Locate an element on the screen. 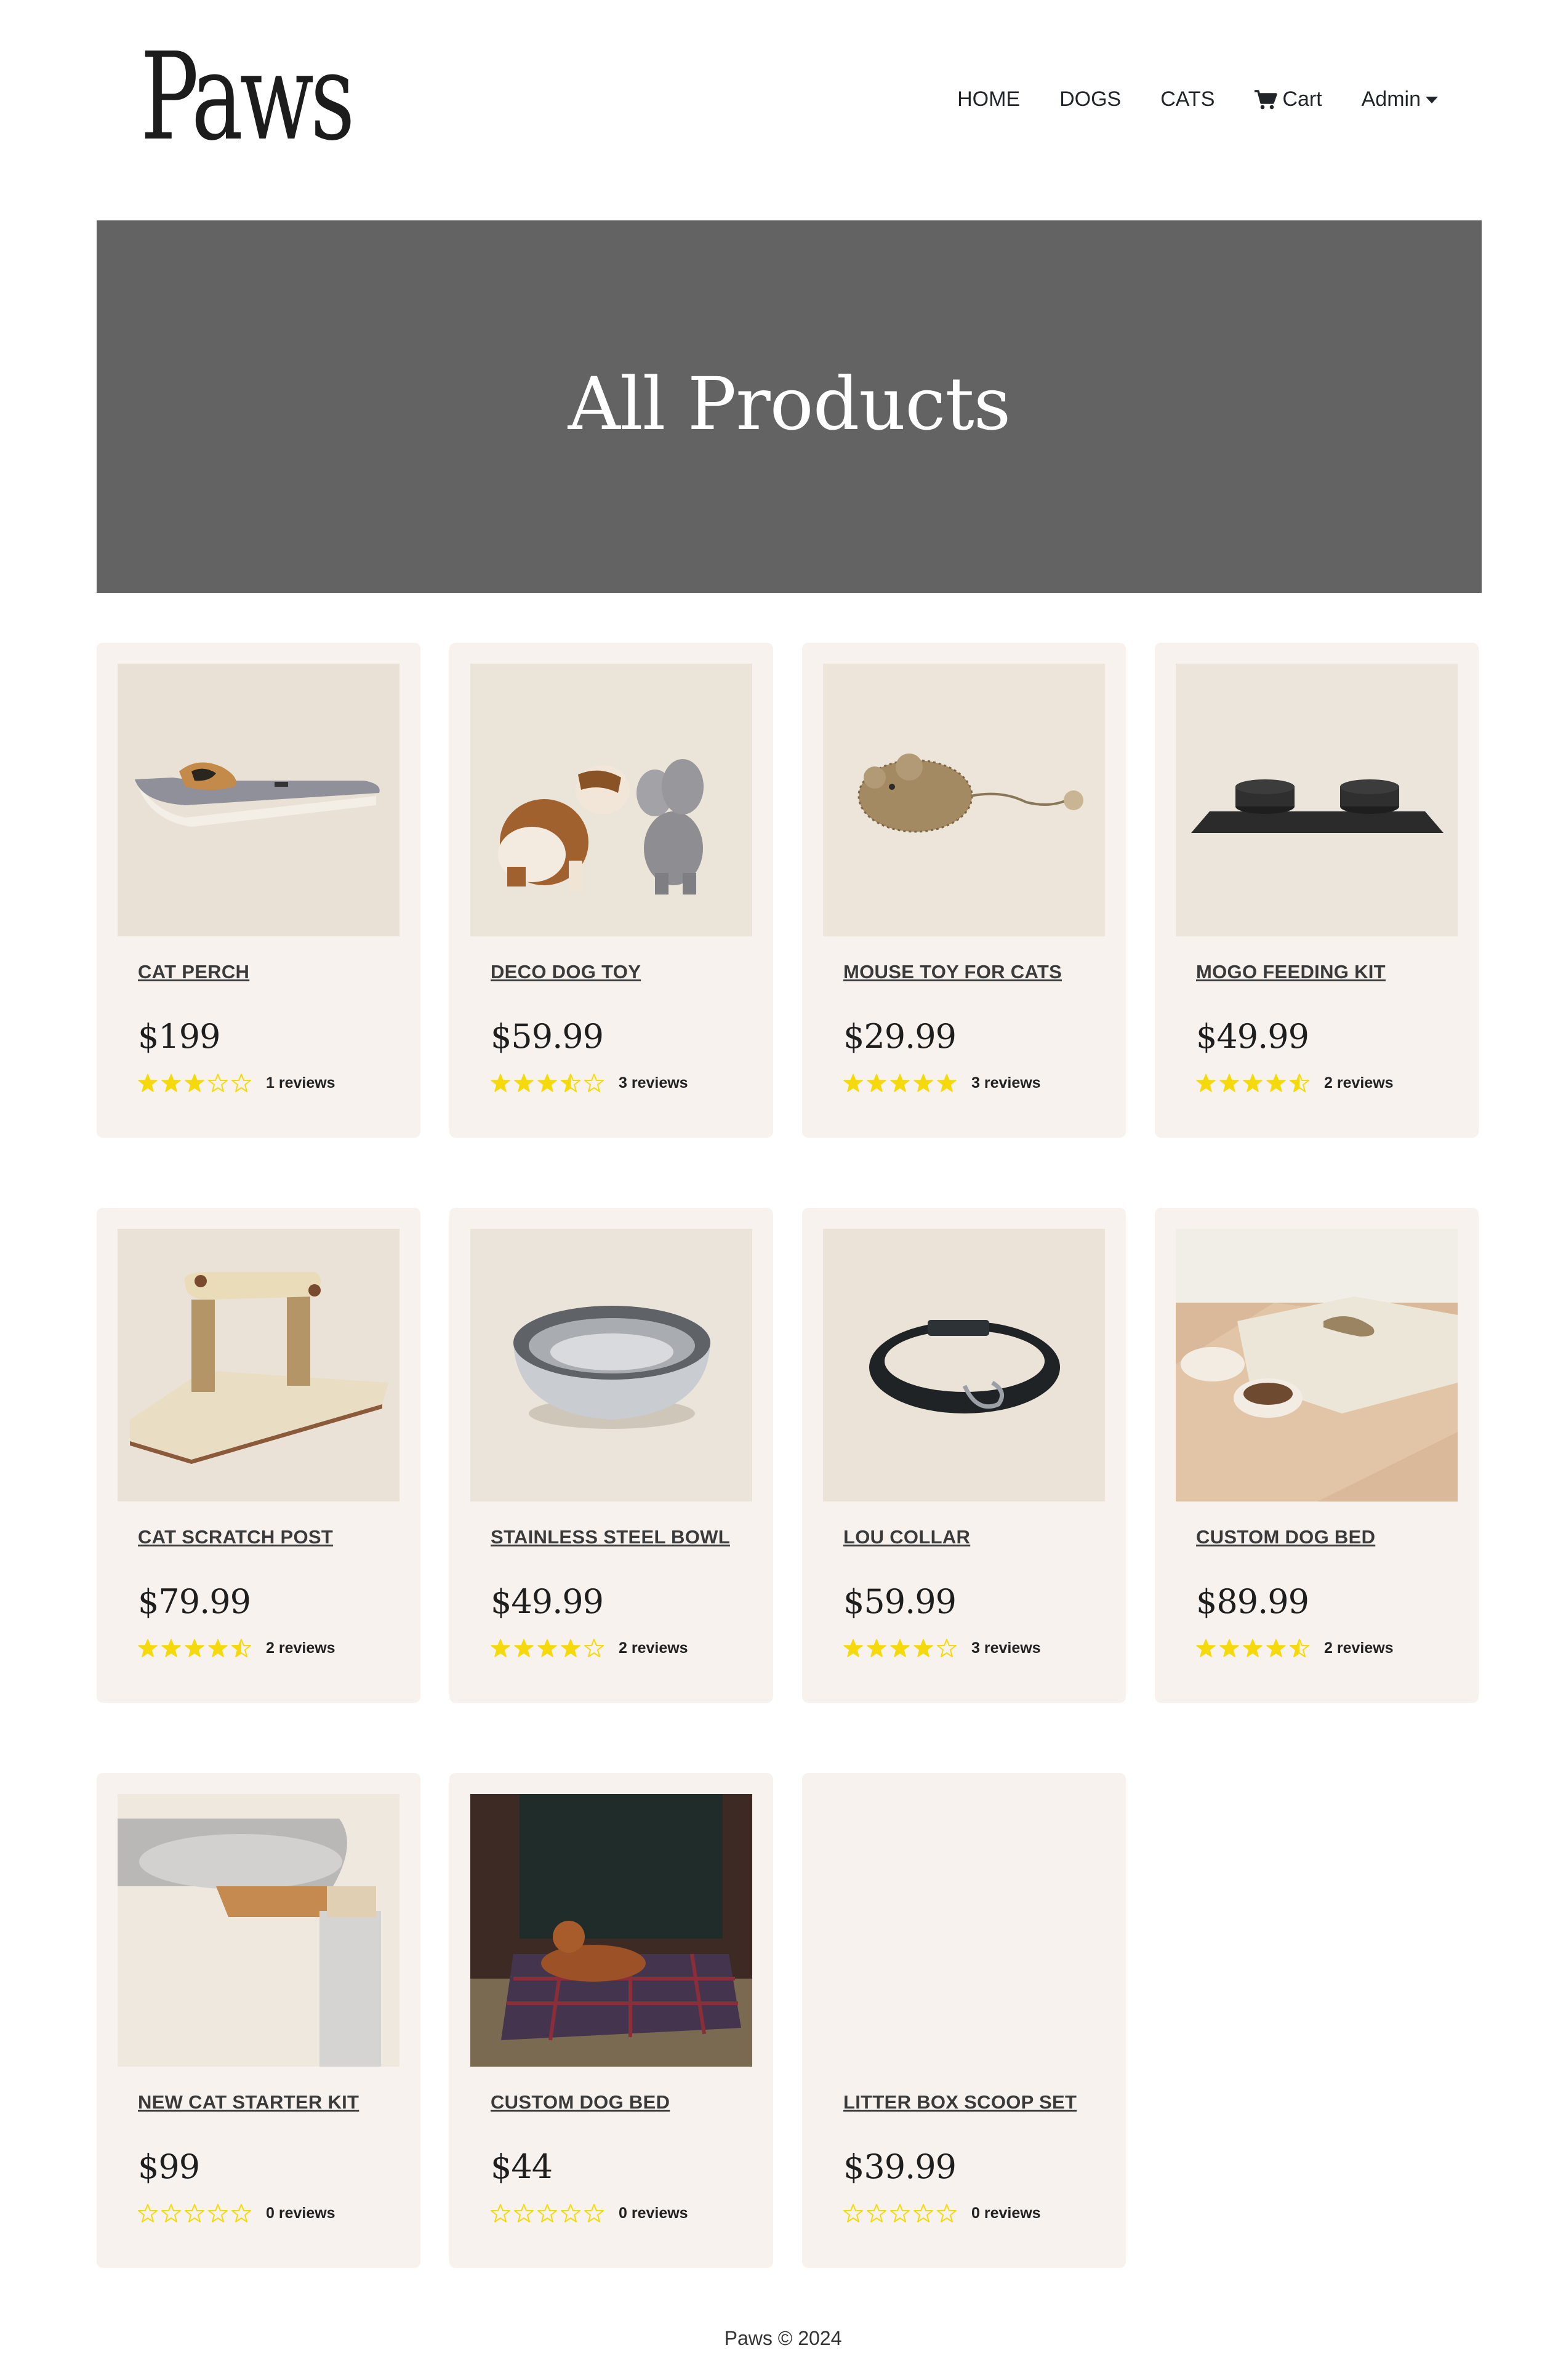  product-name-link: CAT SCRATCH POST is located at coordinates (235, 1537).